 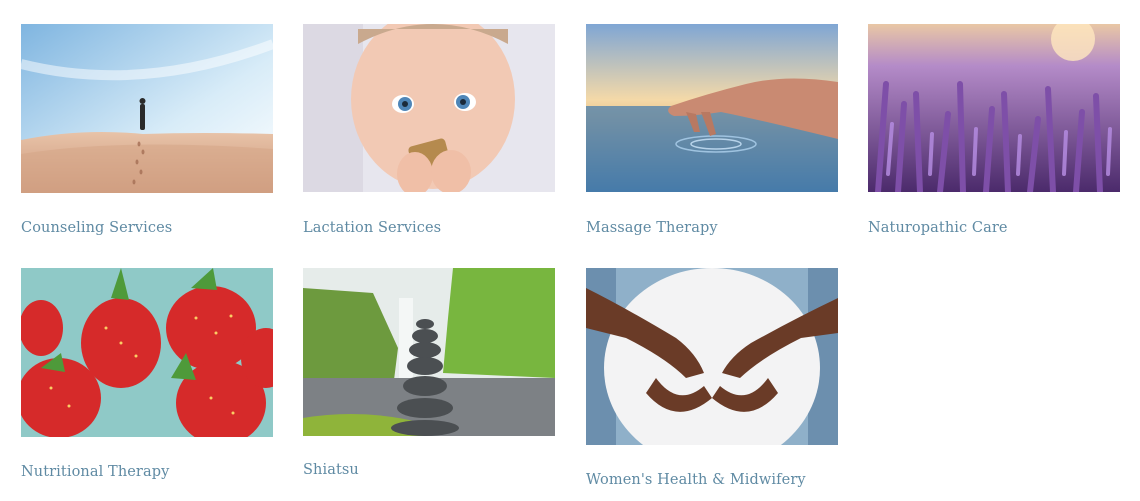 I want to click on service-label-womens-health: Women's Health & Midwifery, so click(x=696, y=480).